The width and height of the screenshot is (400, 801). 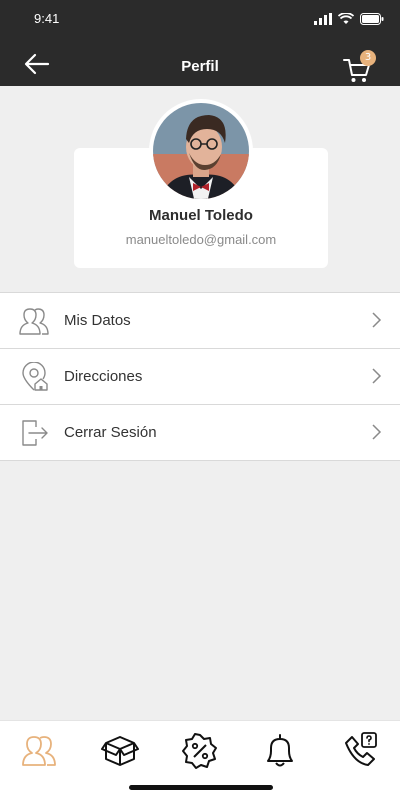 I want to click on home-indicator, so click(x=201, y=787).